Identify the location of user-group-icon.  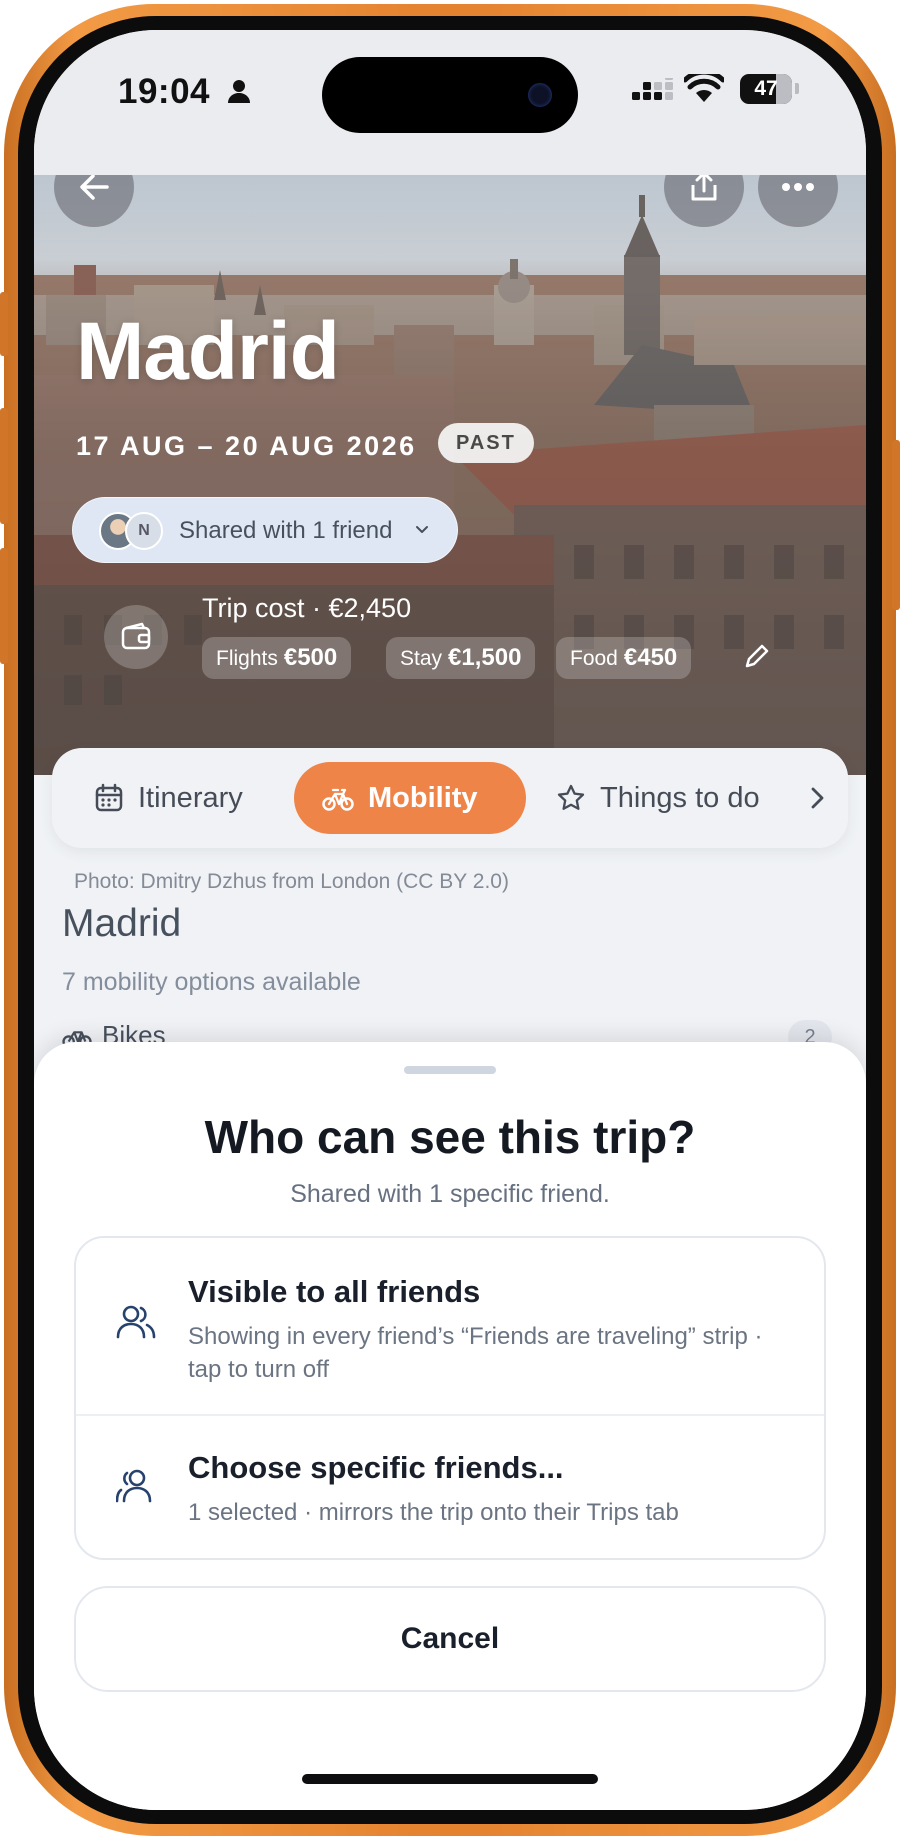
(134, 1486).